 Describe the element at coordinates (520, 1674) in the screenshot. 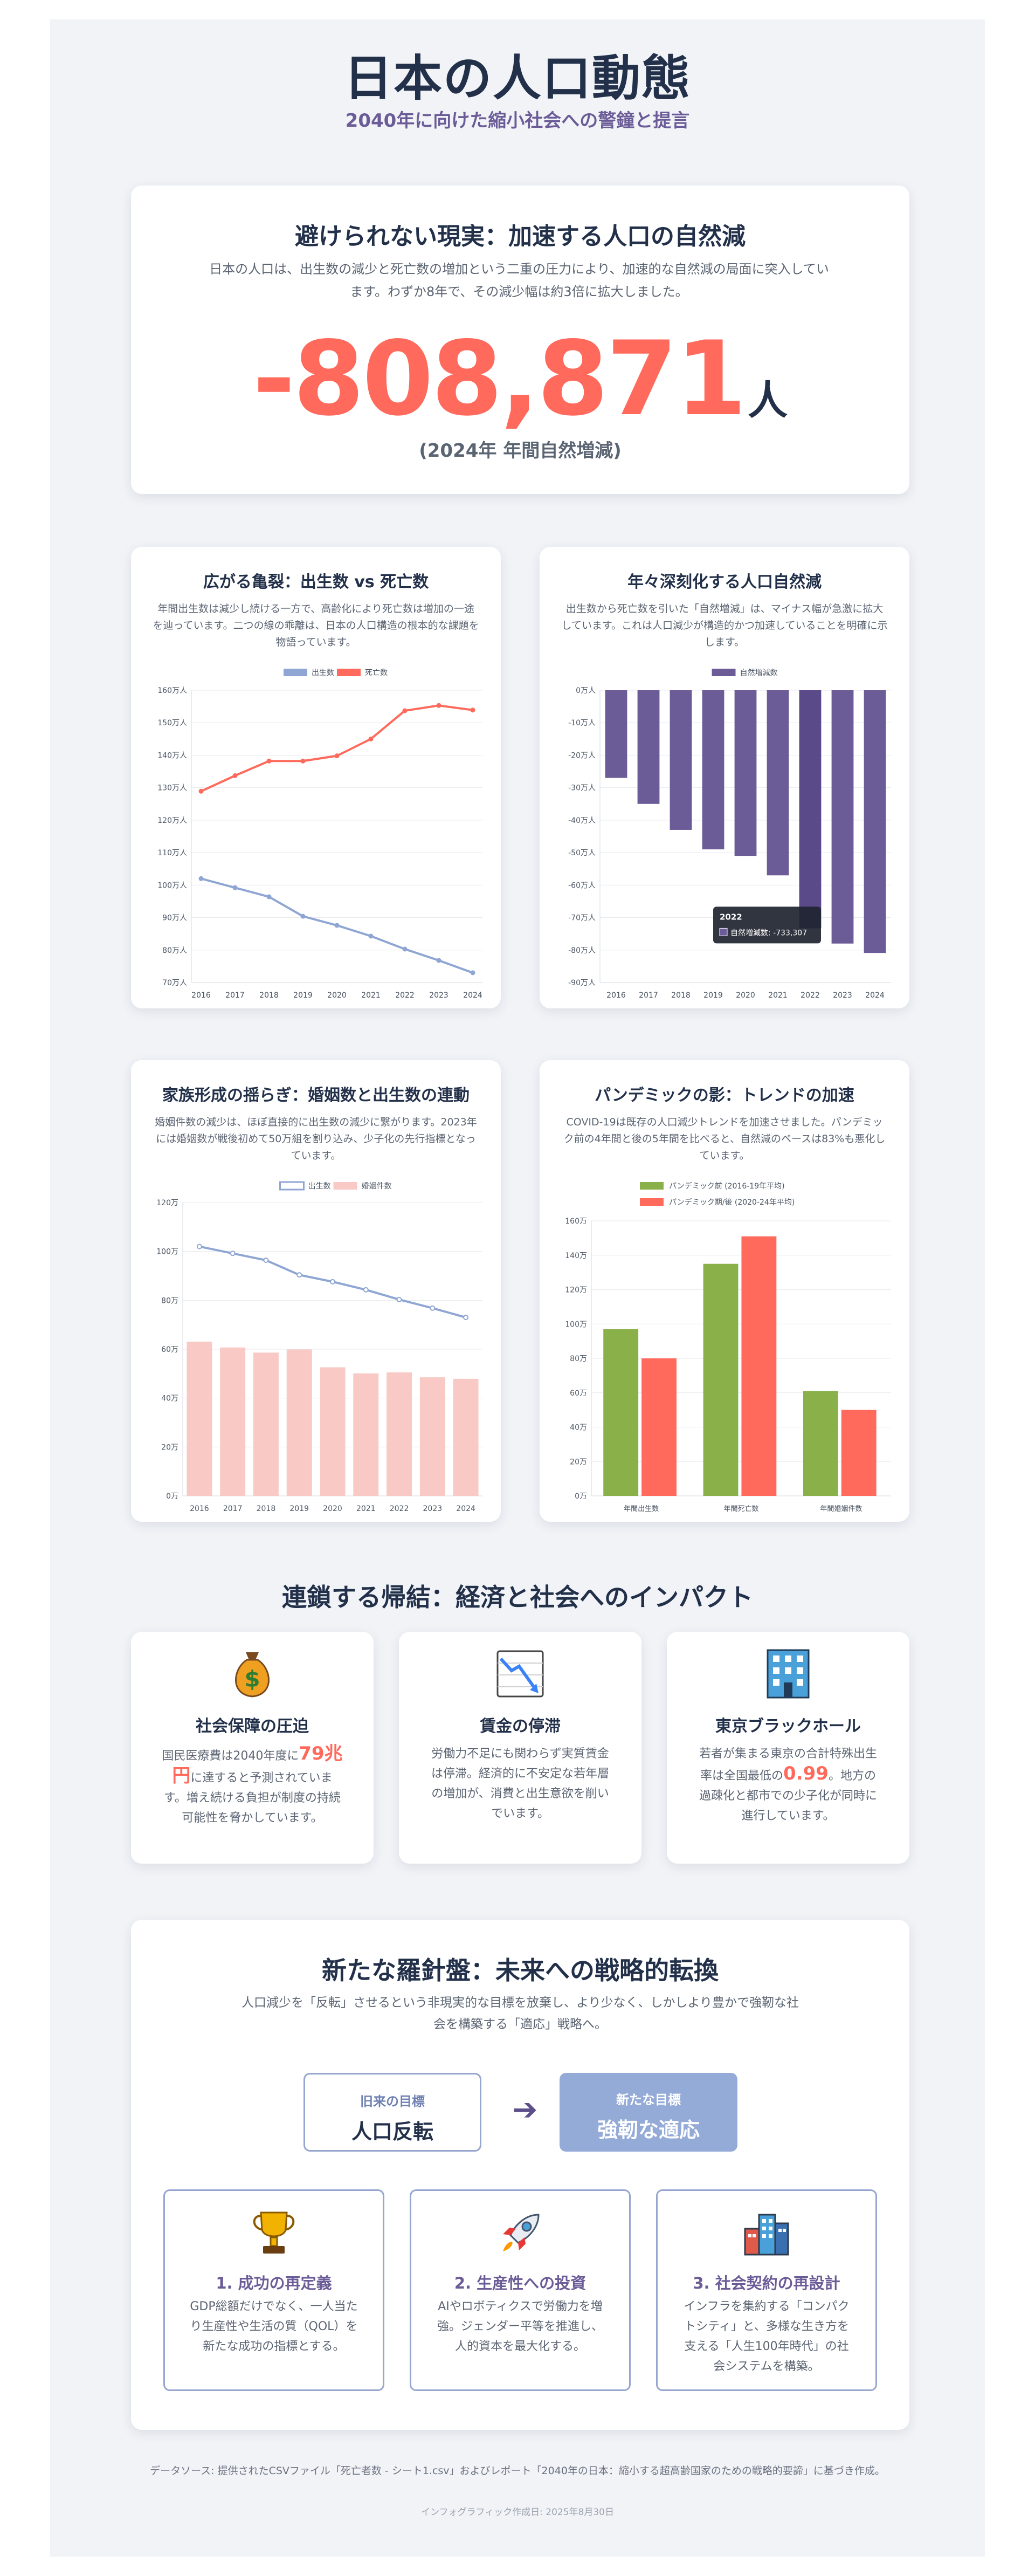

I see `chart-decreasing-icon` at that location.